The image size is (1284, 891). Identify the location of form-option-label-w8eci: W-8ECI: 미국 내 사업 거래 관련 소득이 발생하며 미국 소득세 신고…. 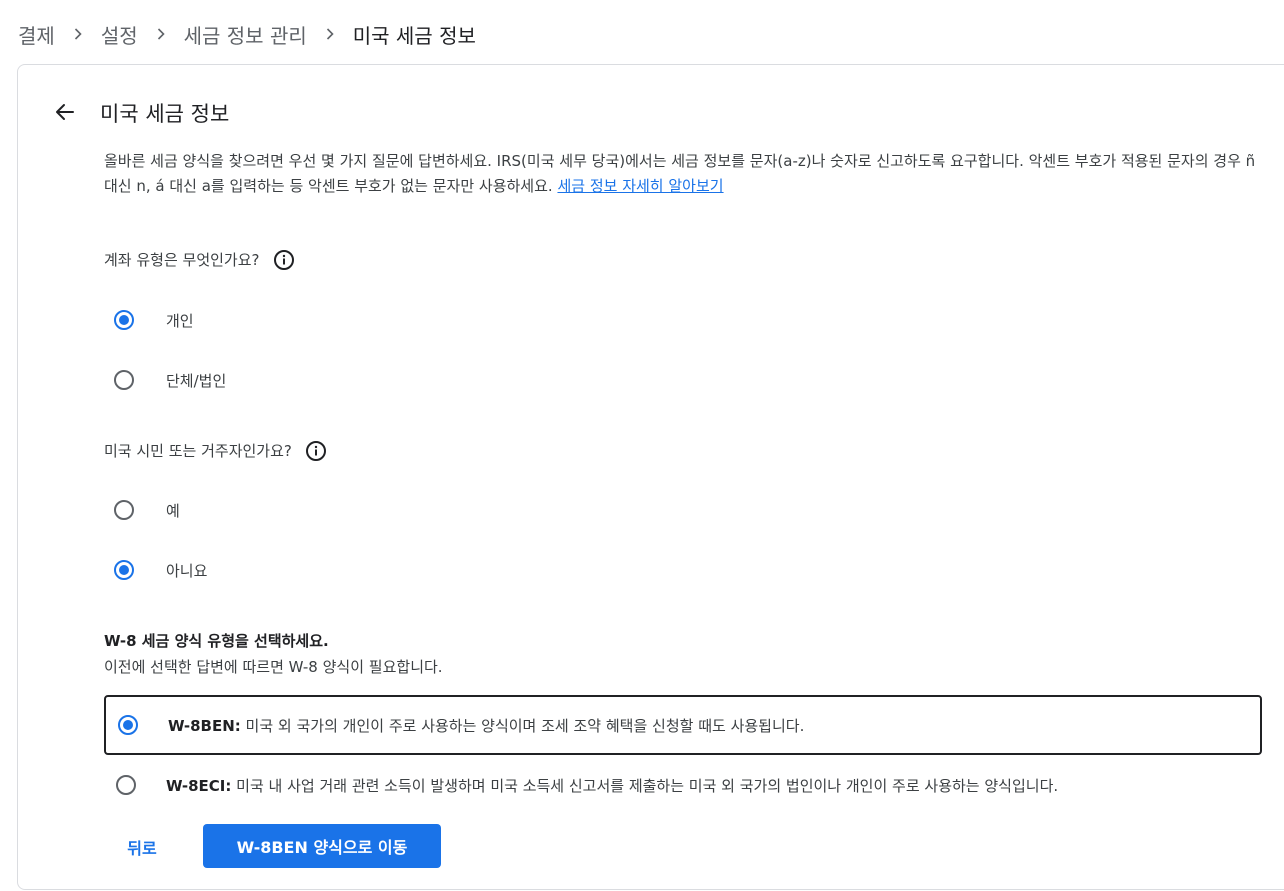
(612, 785).